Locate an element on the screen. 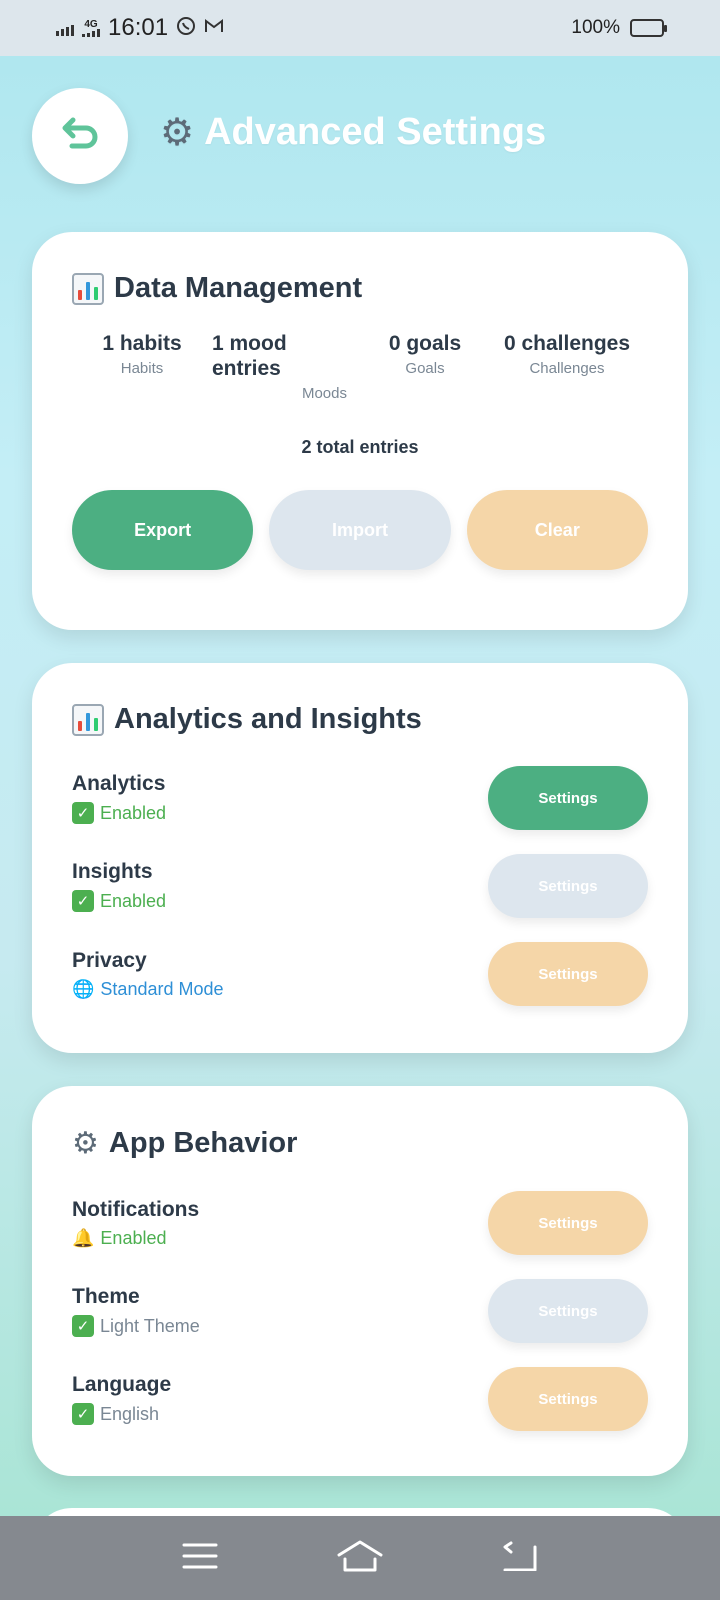 The width and height of the screenshot is (720, 1600). gmail-icon is located at coordinates (214, 28).